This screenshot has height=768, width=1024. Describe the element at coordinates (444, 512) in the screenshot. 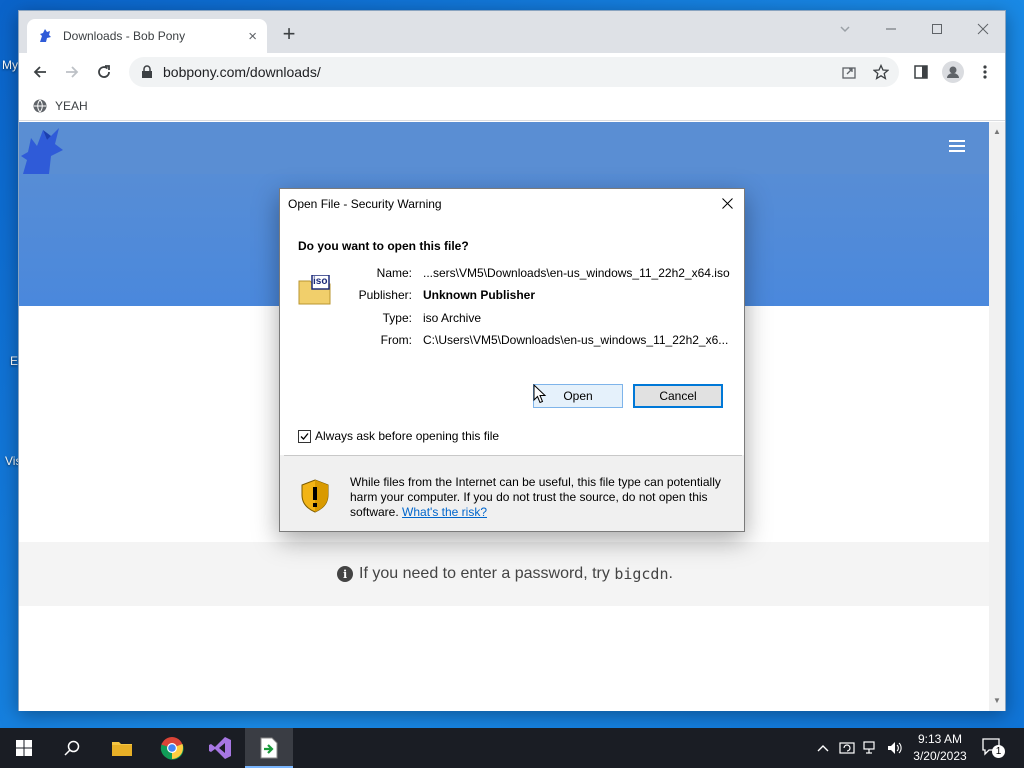

I see `whats-the-risk-link: What's the risk?` at that location.